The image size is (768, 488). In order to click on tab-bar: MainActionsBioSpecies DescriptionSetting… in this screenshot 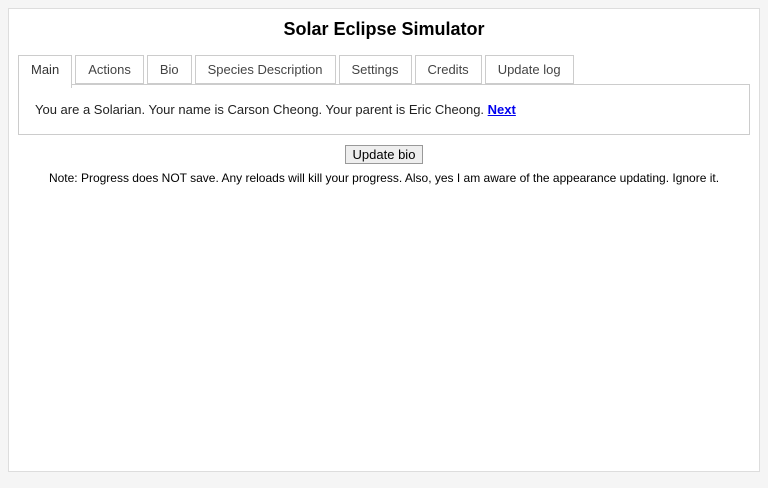, I will do `click(384, 69)`.